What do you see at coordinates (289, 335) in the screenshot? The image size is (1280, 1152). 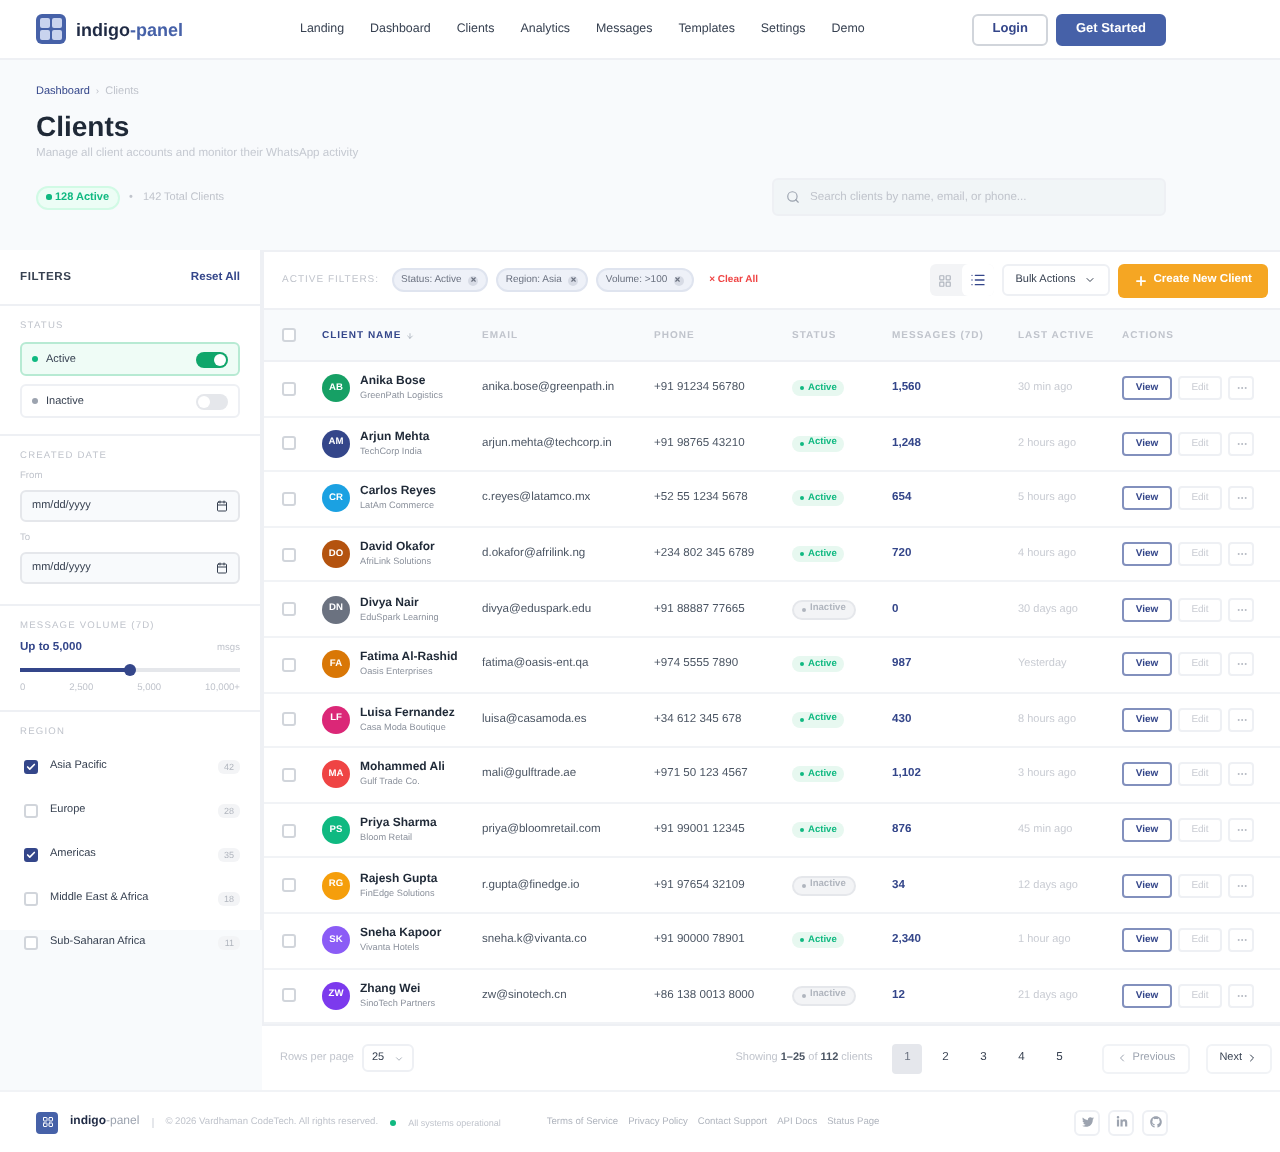 I see `select-all-checkbox` at bounding box center [289, 335].